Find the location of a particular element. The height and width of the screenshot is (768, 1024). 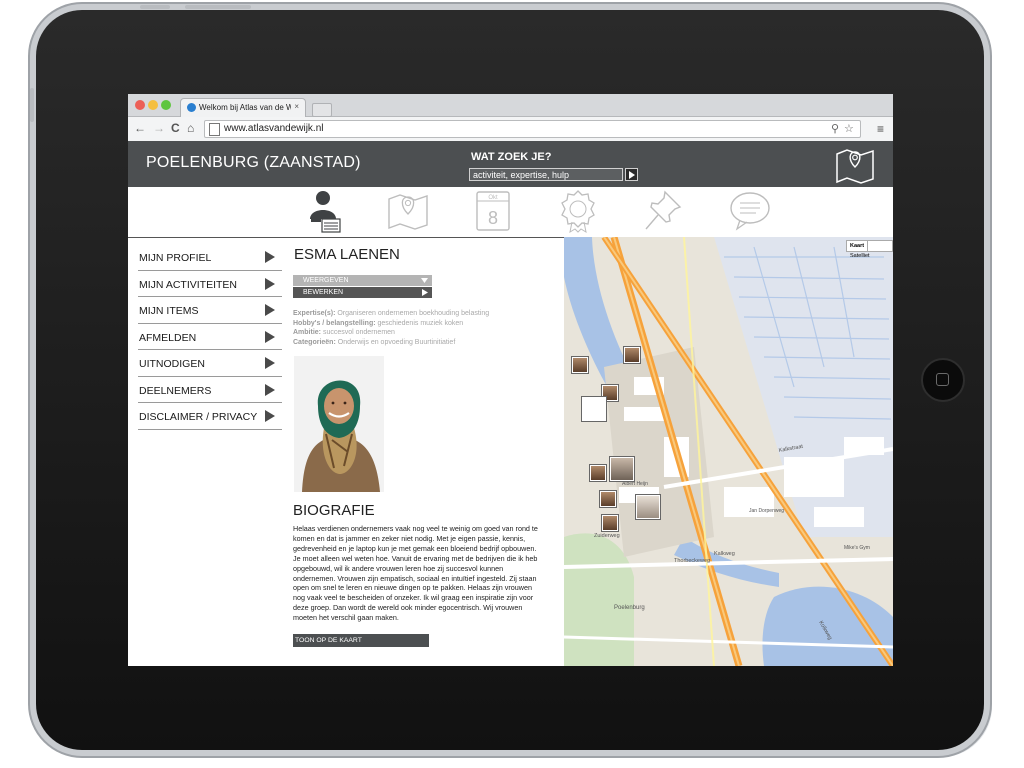

bookmark-star-icon: ☆ is located at coordinates (849, 128).